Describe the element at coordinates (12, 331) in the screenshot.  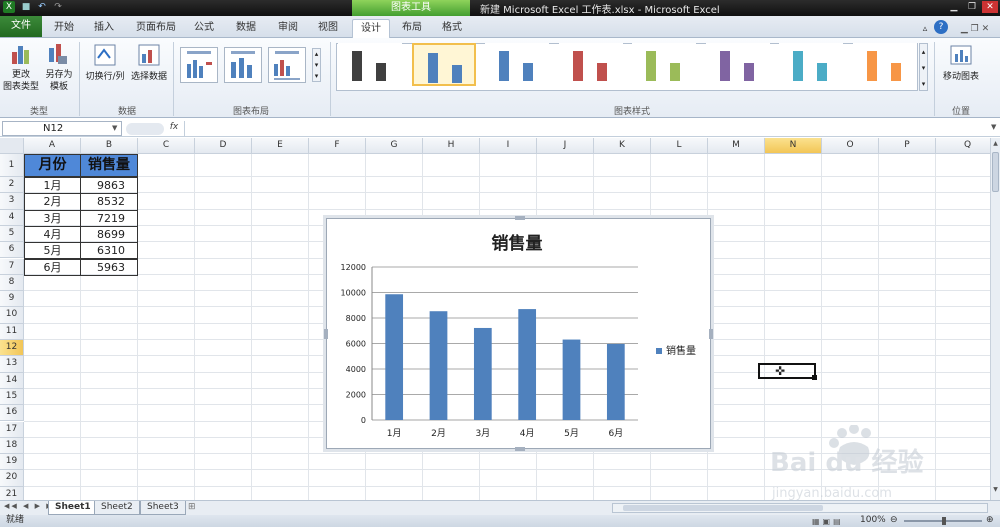
I see `row-header-11: 11` at that location.